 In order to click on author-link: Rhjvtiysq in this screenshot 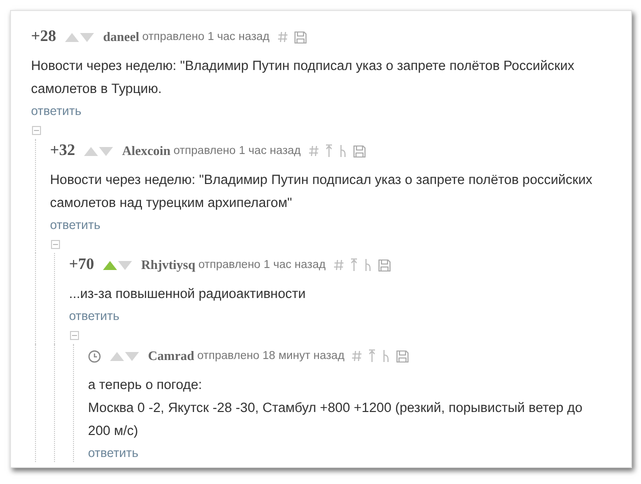, I will do `click(168, 265)`.